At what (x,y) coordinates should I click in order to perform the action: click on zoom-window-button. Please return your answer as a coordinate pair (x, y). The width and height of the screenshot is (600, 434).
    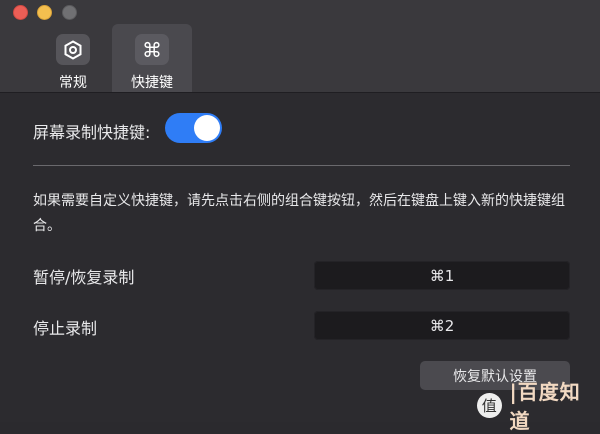
    Looking at the image, I should click on (69, 12).